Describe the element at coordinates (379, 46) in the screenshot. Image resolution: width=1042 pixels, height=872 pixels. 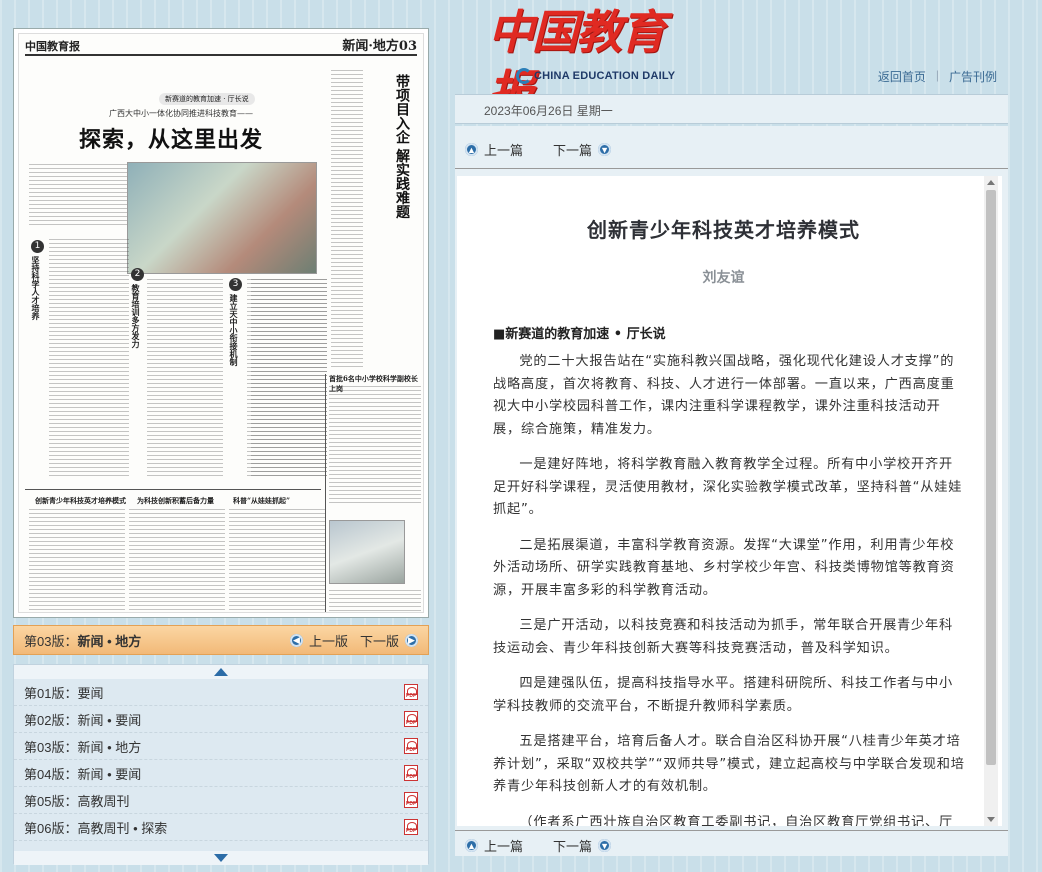
I see `paper-section-label: 新闻·地方03` at that location.